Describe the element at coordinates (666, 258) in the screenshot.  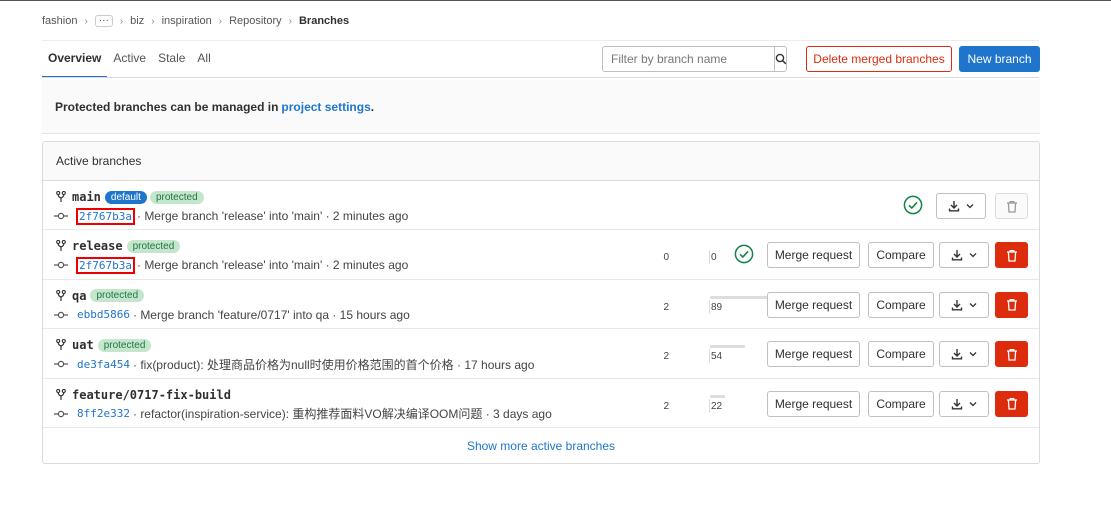
I see `commits-behind: 0` at that location.